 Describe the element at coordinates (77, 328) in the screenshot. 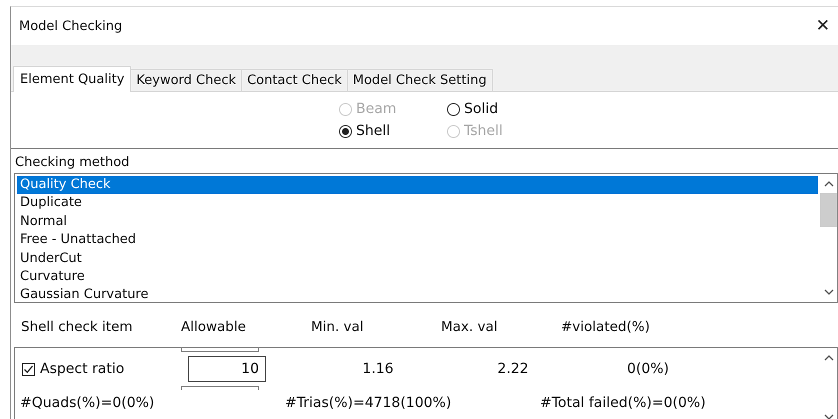

I see `column-header: Shell check item` at that location.